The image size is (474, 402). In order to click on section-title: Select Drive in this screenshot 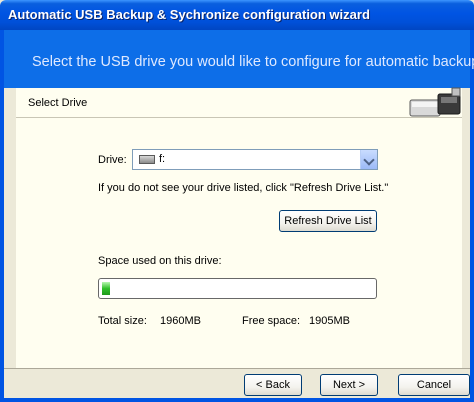, I will do `click(58, 103)`.